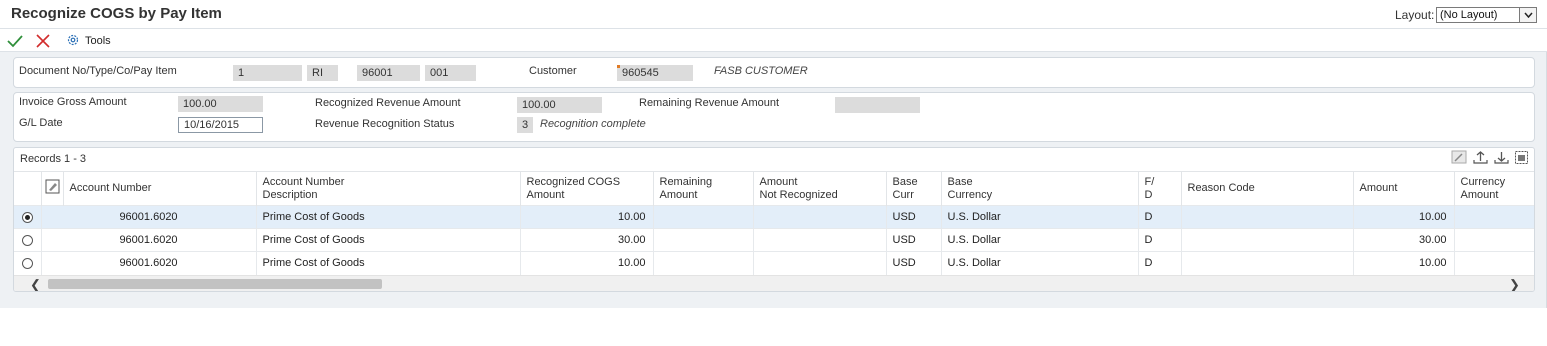 The width and height of the screenshot is (1547, 346). I want to click on tools-label: Tools, so click(98, 41).